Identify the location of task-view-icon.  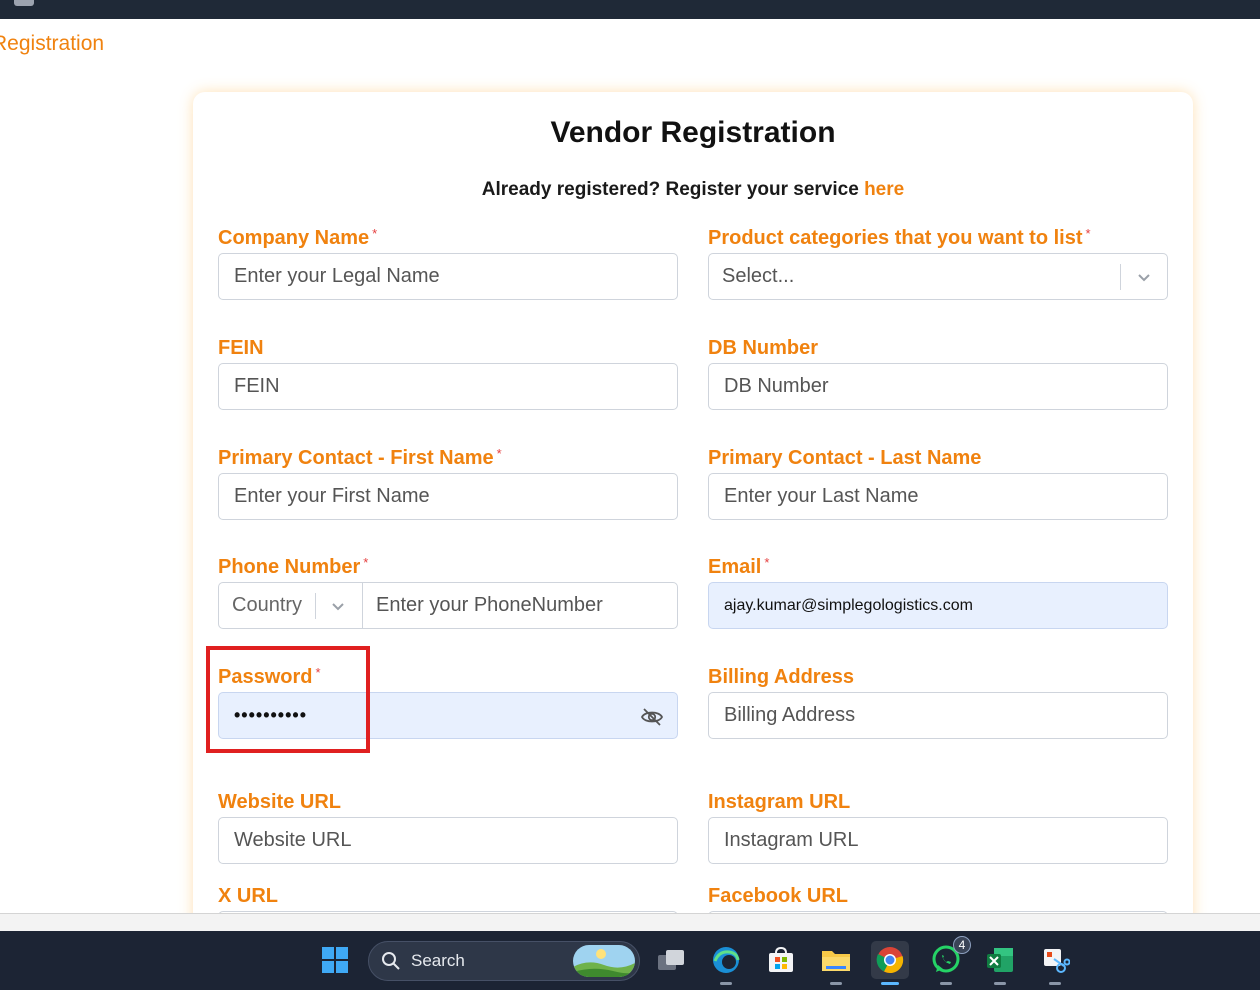
(671, 960).